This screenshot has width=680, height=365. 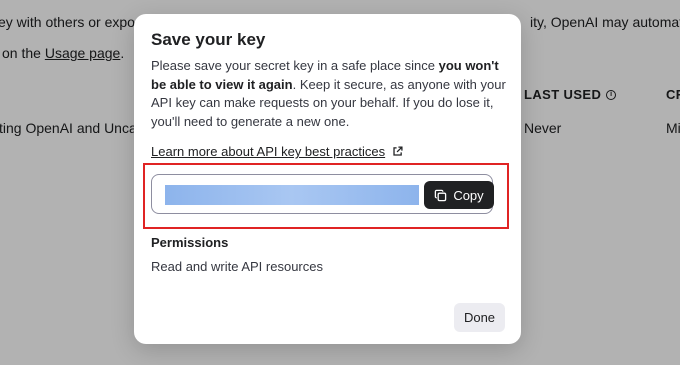 What do you see at coordinates (292, 195) in the screenshot?
I see `secret-key-value-redacted` at bounding box center [292, 195].